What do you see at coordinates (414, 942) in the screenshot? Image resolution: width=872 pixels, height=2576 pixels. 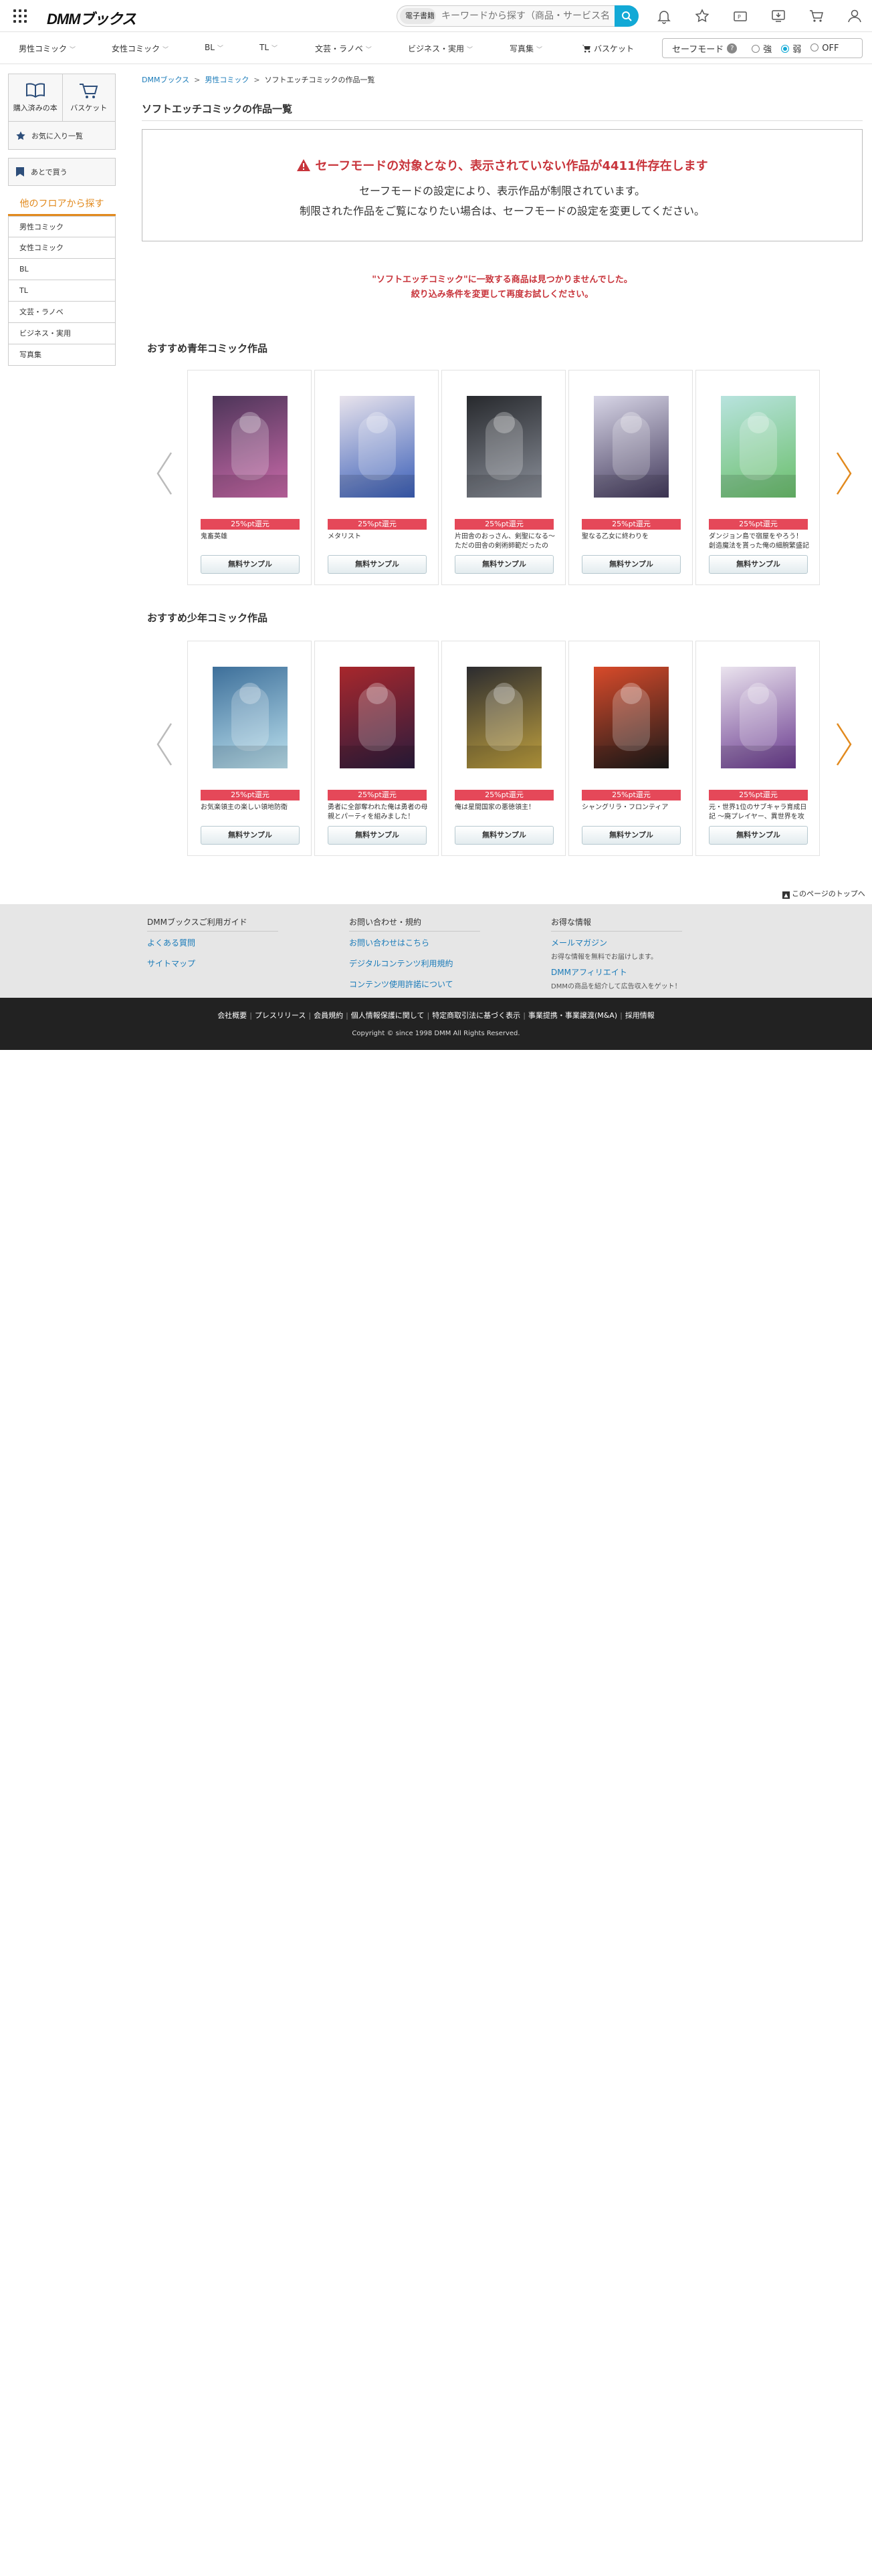 I see `footer-link: お問い合わせはこちら` at bounding box center [414, 942].